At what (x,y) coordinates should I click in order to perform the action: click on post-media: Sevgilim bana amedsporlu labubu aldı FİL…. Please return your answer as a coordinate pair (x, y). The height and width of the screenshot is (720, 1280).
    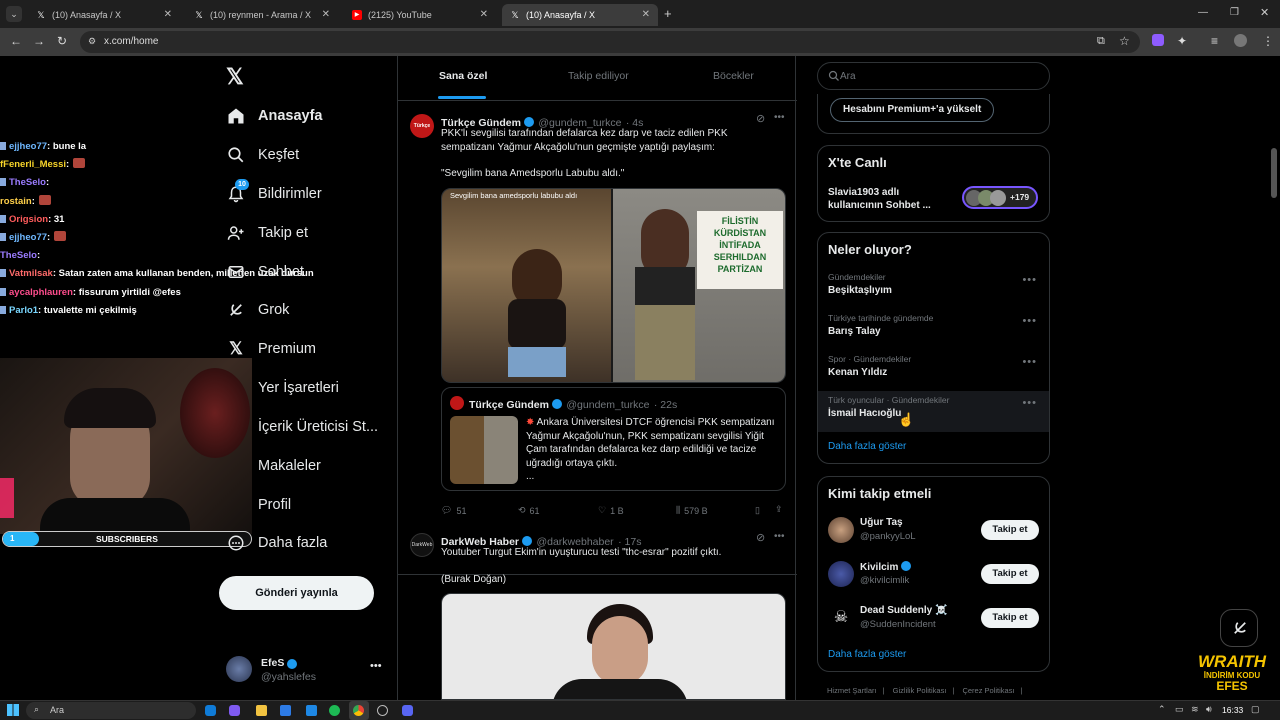
    Looking at the image, I should click on (613, 285).